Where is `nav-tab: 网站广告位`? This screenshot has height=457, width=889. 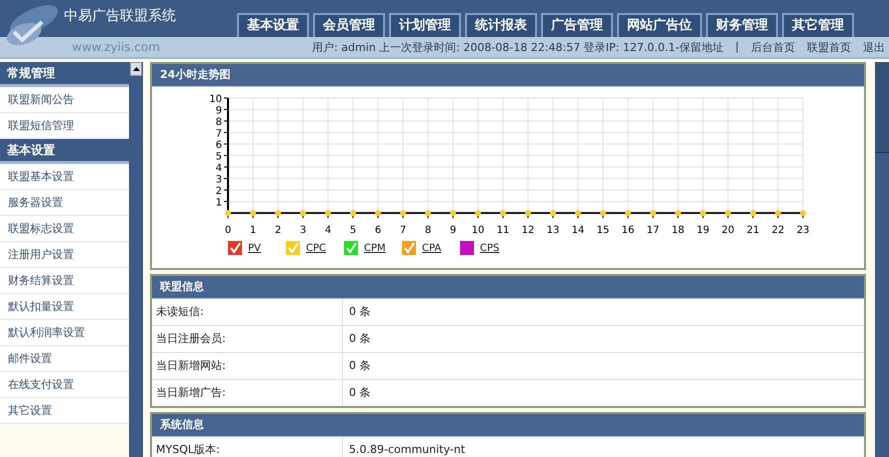
nav-tab: 网站广告位 is located at coordinates (659, 25).